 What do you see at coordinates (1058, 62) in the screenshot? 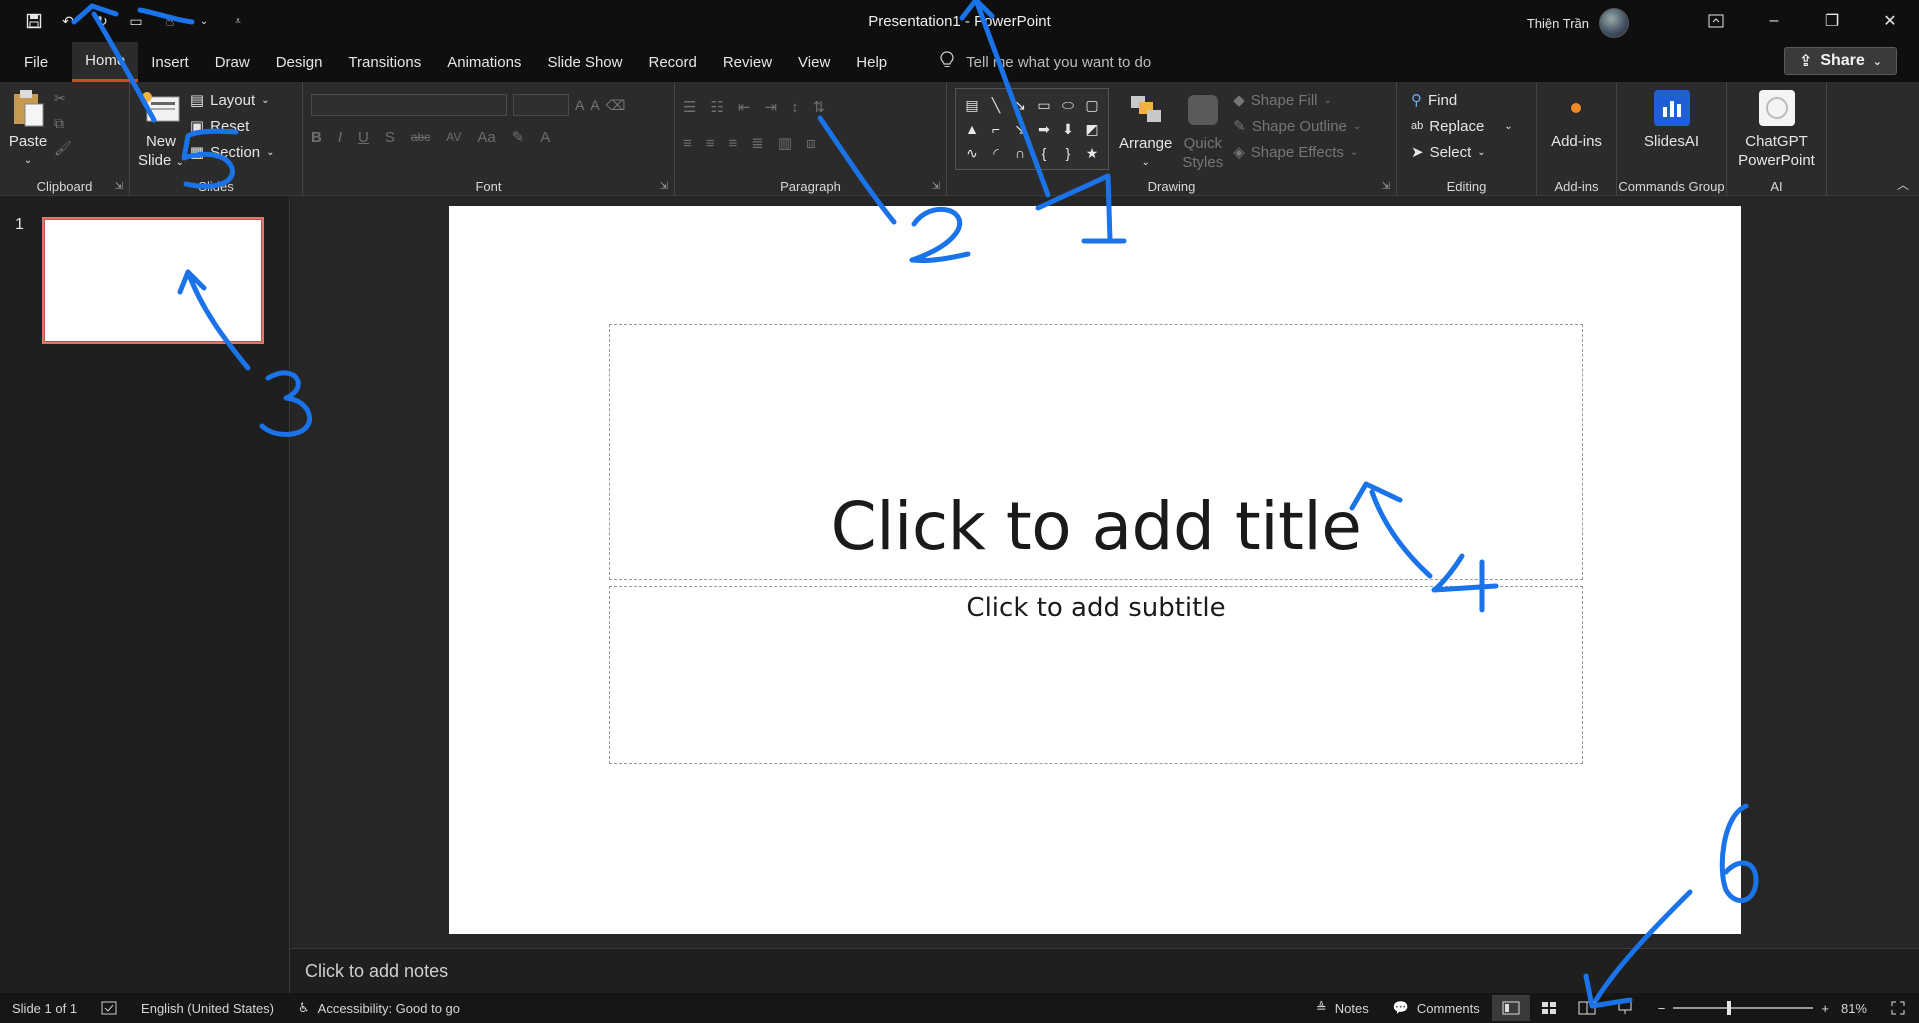
I see `tell-me-placeholder: Tell me what you want to do` at bounding box center [1058, 62].